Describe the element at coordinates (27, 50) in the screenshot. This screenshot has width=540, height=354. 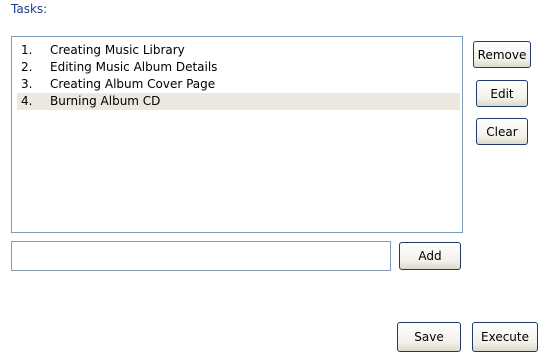
I see `task-number: 1.` at that location.